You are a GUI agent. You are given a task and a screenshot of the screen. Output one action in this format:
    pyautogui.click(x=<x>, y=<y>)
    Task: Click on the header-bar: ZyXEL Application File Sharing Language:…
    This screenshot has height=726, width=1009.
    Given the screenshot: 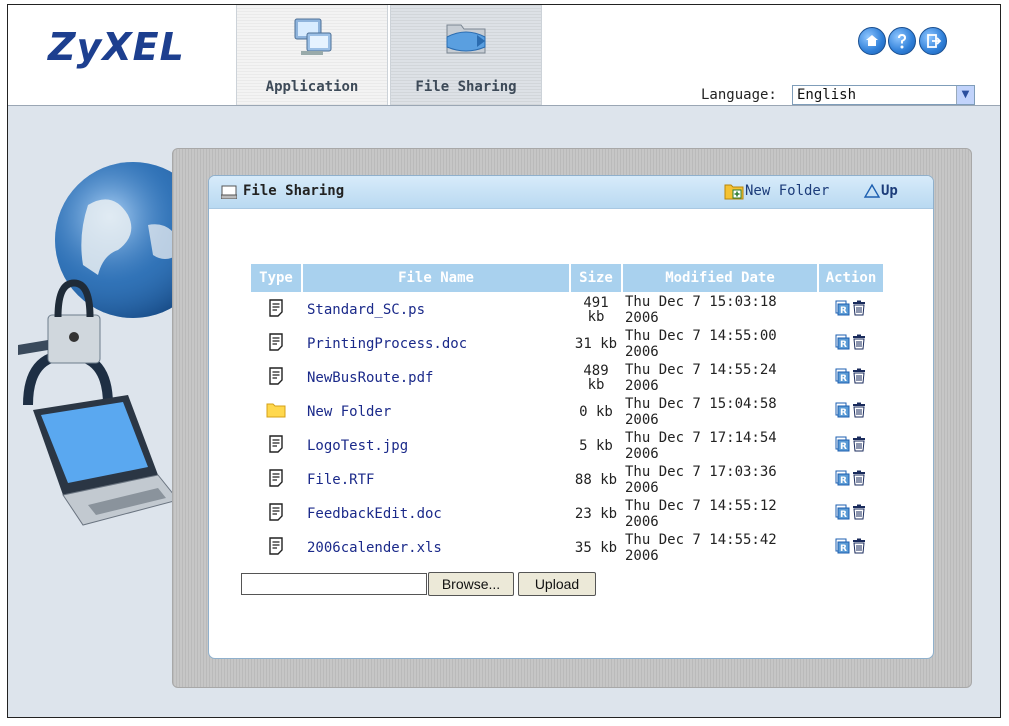 What is the action you would take?
    pyautogui.click(x=504, y=55)
    